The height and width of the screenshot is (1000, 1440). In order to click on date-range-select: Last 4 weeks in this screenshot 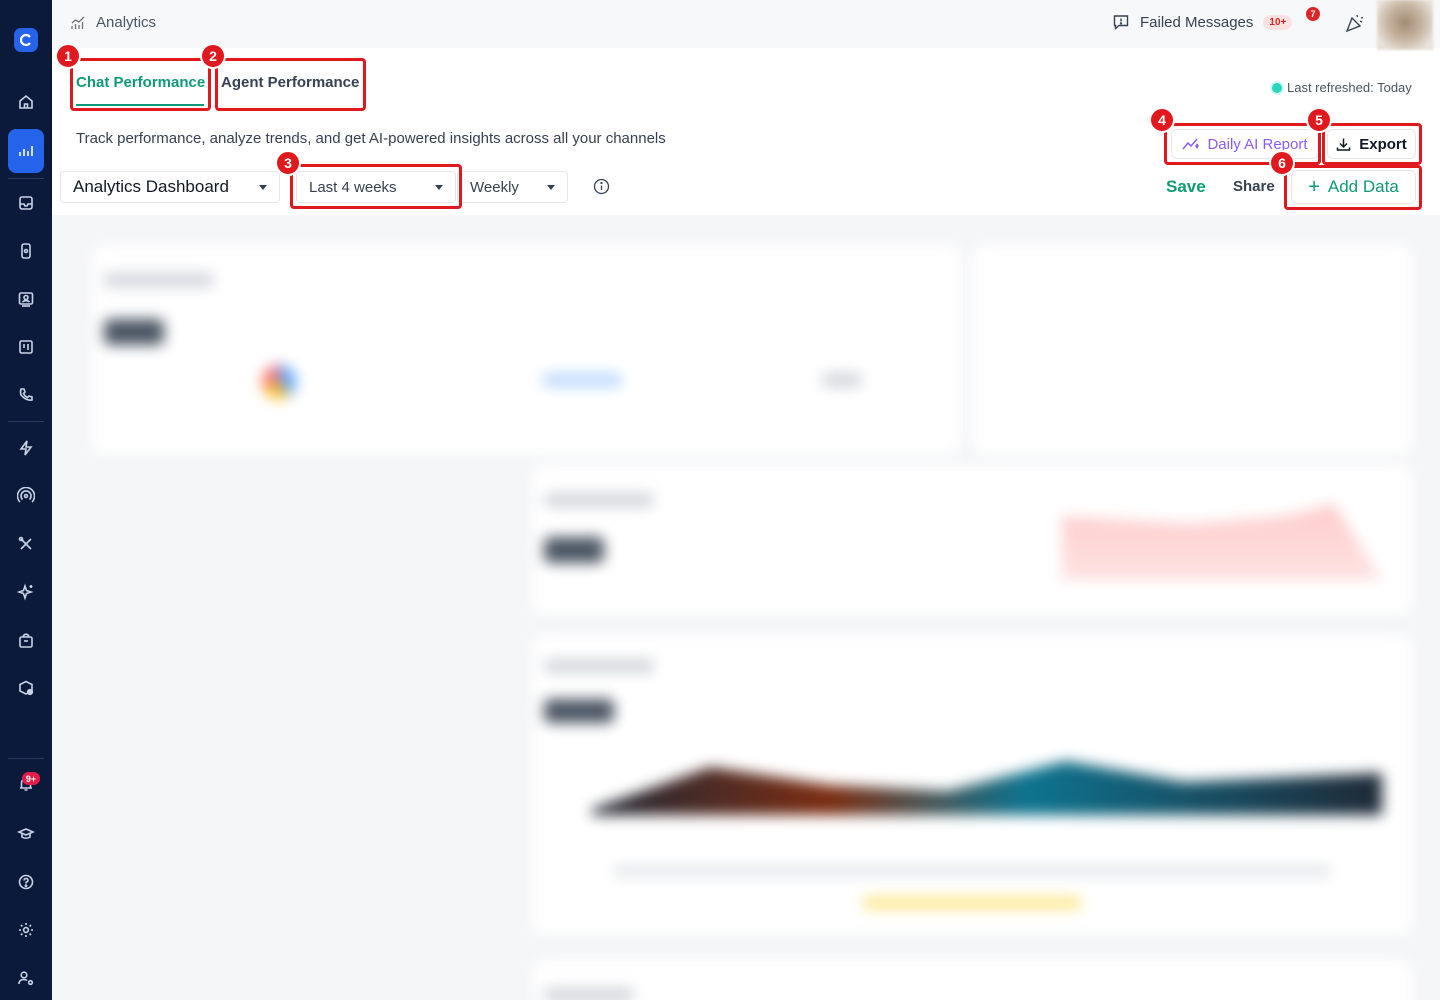, I will do `click(376, 187)`.